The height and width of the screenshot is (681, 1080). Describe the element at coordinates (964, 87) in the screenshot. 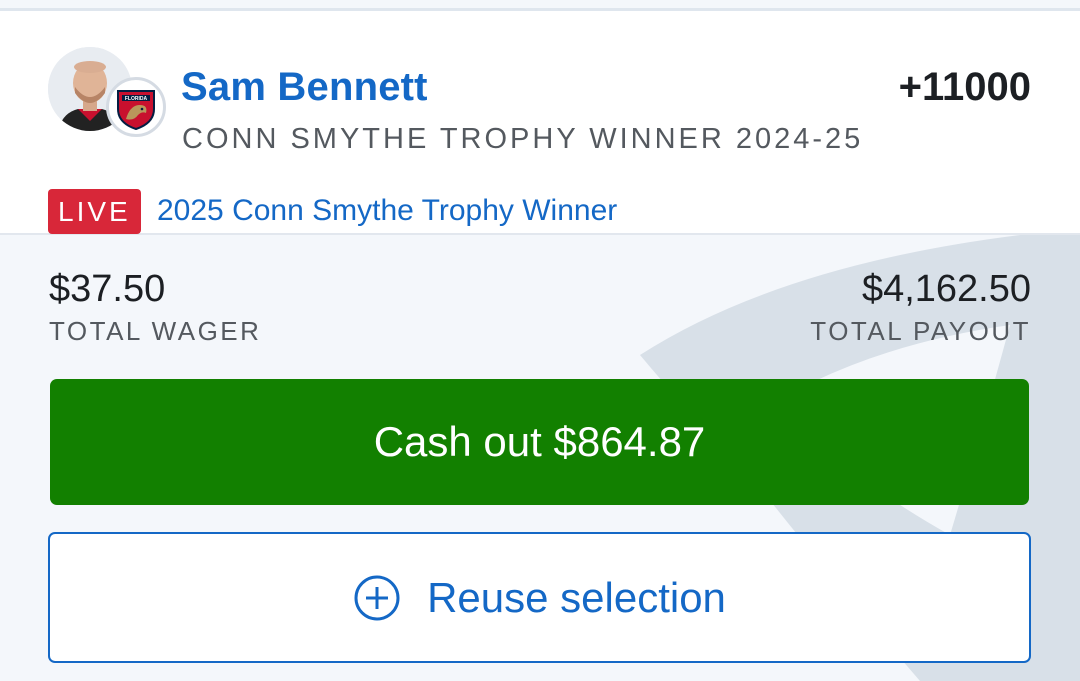

I see `odds-value: +11000` at that location.